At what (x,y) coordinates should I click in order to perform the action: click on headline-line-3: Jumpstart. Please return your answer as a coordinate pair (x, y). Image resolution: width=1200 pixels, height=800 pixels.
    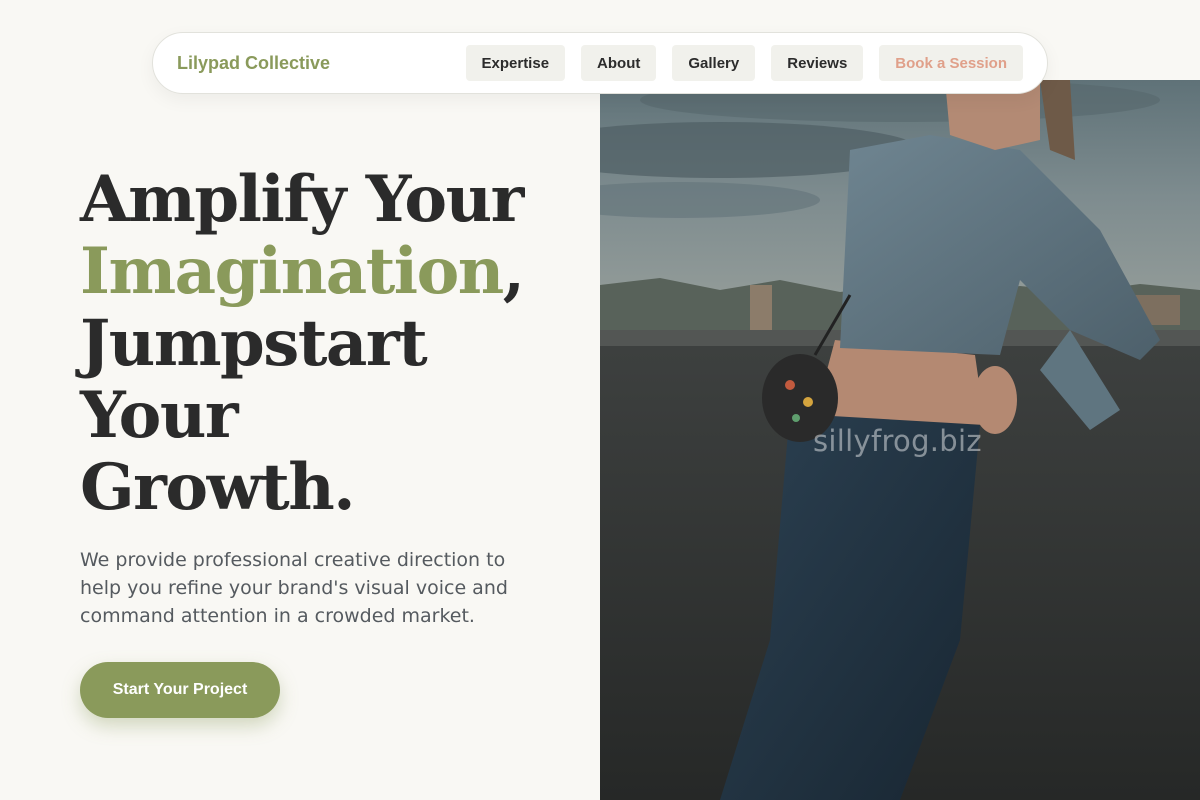
    Looking at the image, I should click on (254, 343).